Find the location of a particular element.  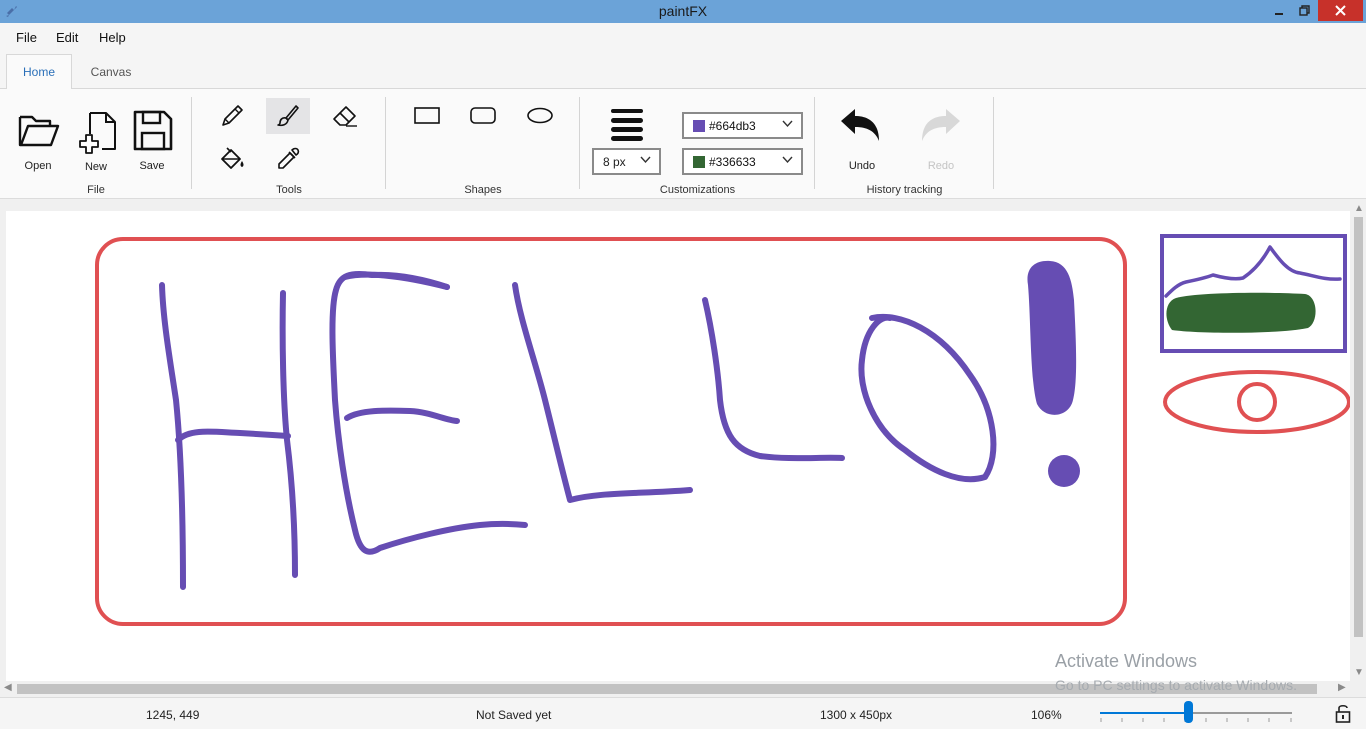

brush-tool-button is located at coordinates (288, 116).